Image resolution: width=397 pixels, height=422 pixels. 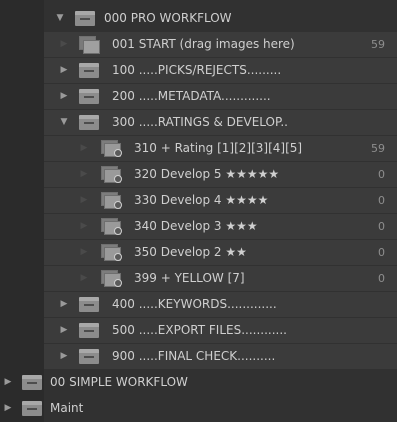 I want to click on tree-row-310-rating: ▶ 310 + Rating [1][2][3][4][5] 59, so click(x=220, y=148).